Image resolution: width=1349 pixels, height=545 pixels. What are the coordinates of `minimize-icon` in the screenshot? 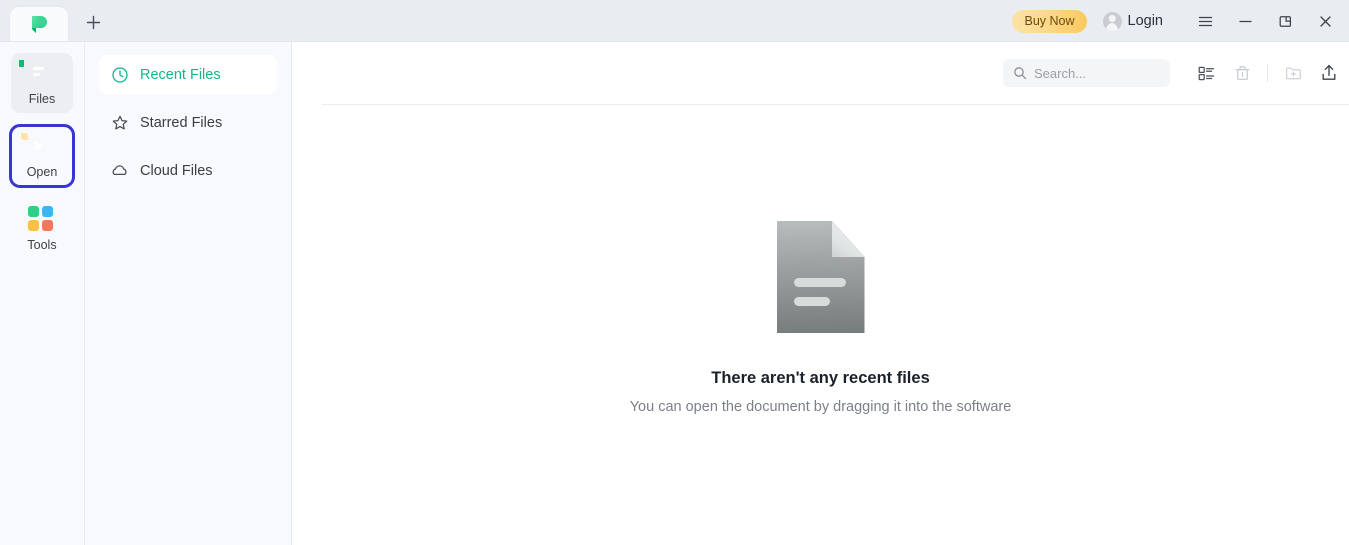 It's located at (1245, 21).